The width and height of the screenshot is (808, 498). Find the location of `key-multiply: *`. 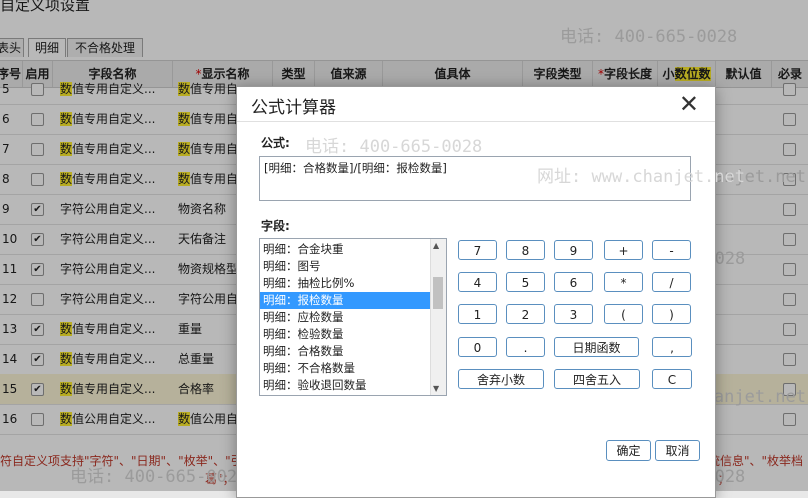

key-multiply: * is located at coordinates (623, 282).